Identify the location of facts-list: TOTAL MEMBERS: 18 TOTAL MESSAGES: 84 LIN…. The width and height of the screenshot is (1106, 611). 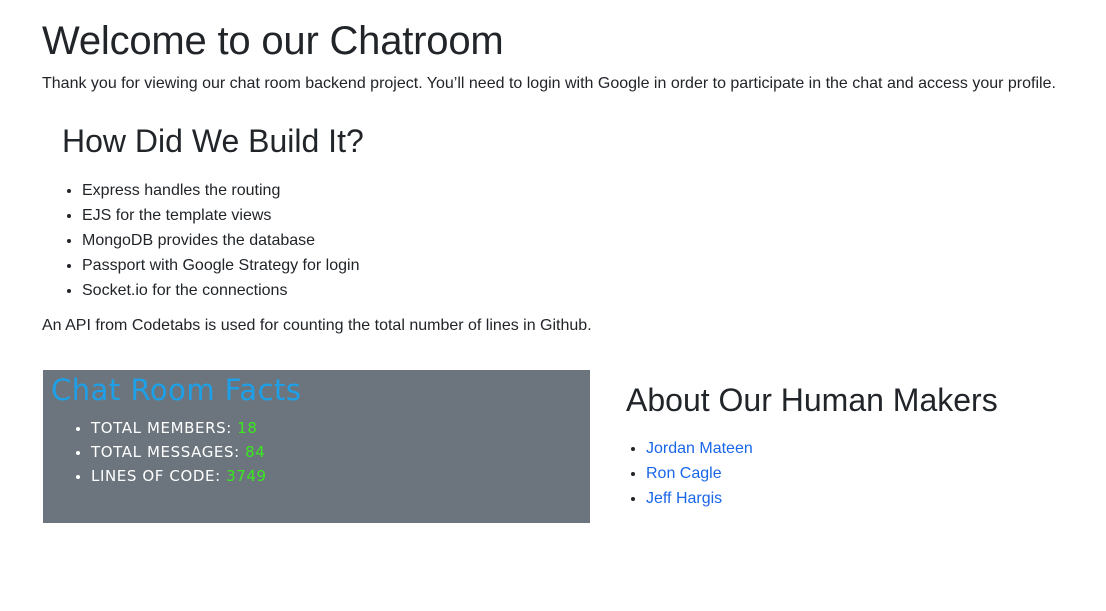
(159, 452).